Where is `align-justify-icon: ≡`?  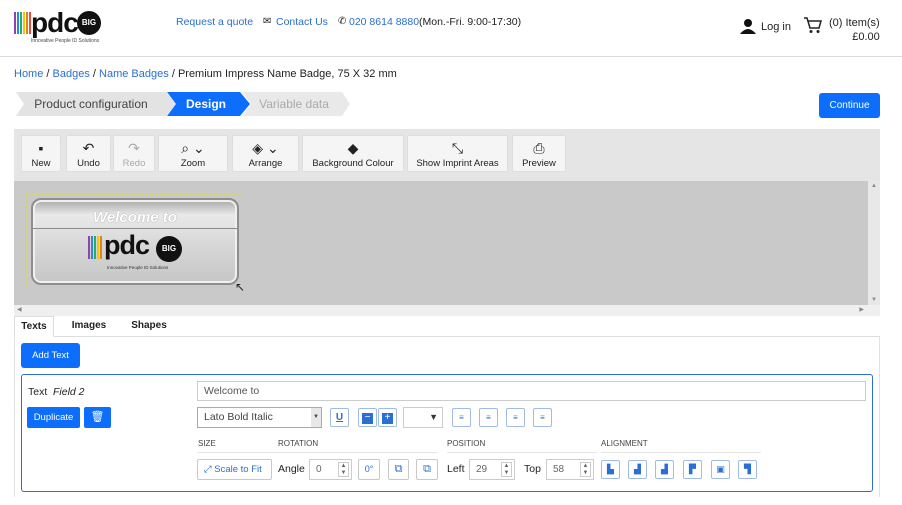
align-justify-icon: ≡ is located at coordinates (542, 417).